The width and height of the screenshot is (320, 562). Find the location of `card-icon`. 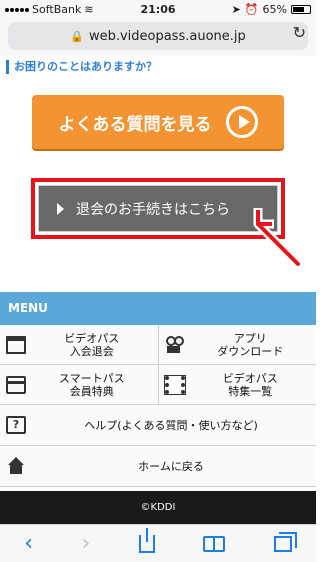

card-icon is located at coordinates (16, 384).